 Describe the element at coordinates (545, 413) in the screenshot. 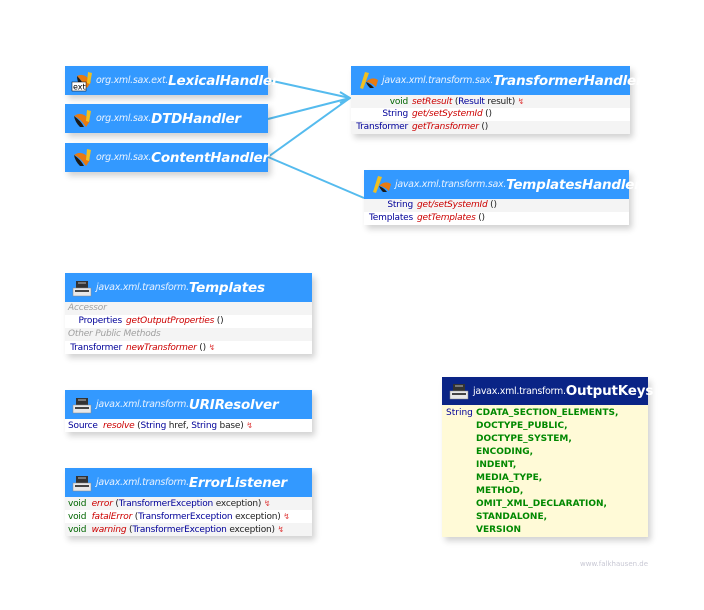

I see `constant-item: CDATA_SECTION_ELEMENTS,` at that location.